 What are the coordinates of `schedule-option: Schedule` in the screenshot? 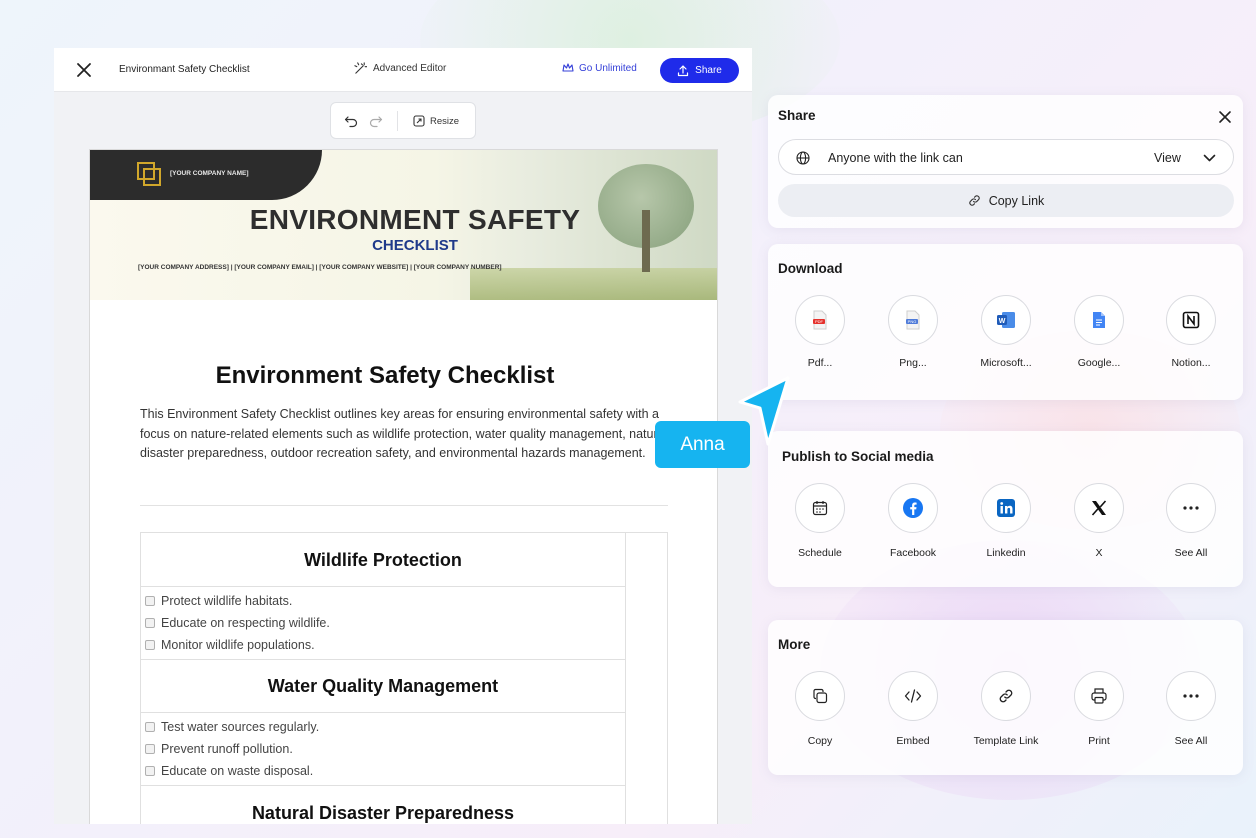 It's located at (820, 521).